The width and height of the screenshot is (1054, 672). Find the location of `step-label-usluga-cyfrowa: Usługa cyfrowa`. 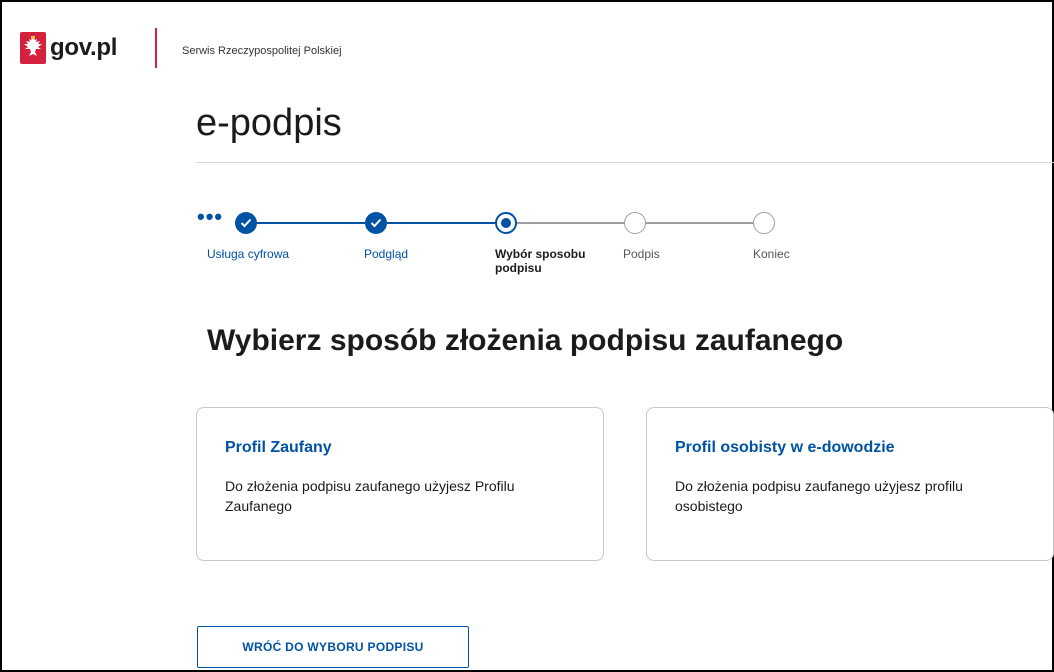

step-label-usluga-cyfrowa: Usługa cyfrowa is located at coordinates (248, 254).